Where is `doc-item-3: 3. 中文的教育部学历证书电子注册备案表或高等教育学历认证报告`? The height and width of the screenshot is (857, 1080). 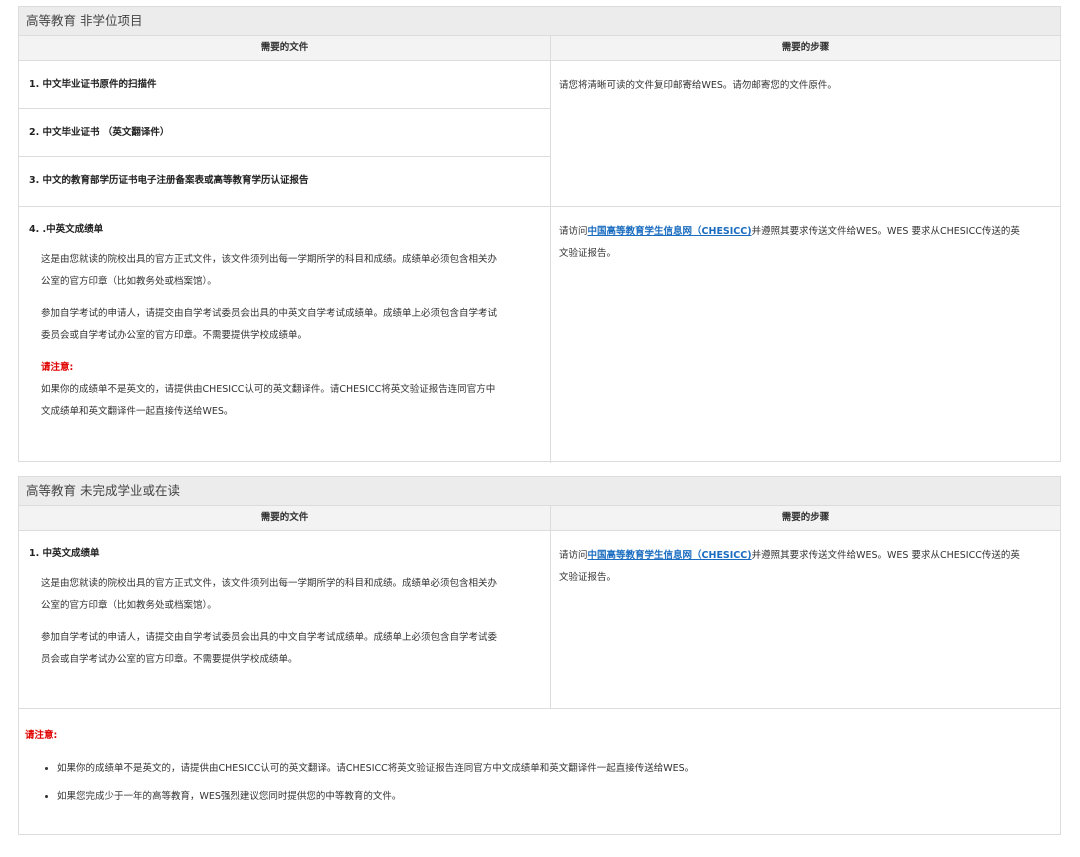
doc-item-3: 3. 中文的教育部学历证书电子注册备案表或高等教育学历认证报告 is located at coordinates (169, 180).